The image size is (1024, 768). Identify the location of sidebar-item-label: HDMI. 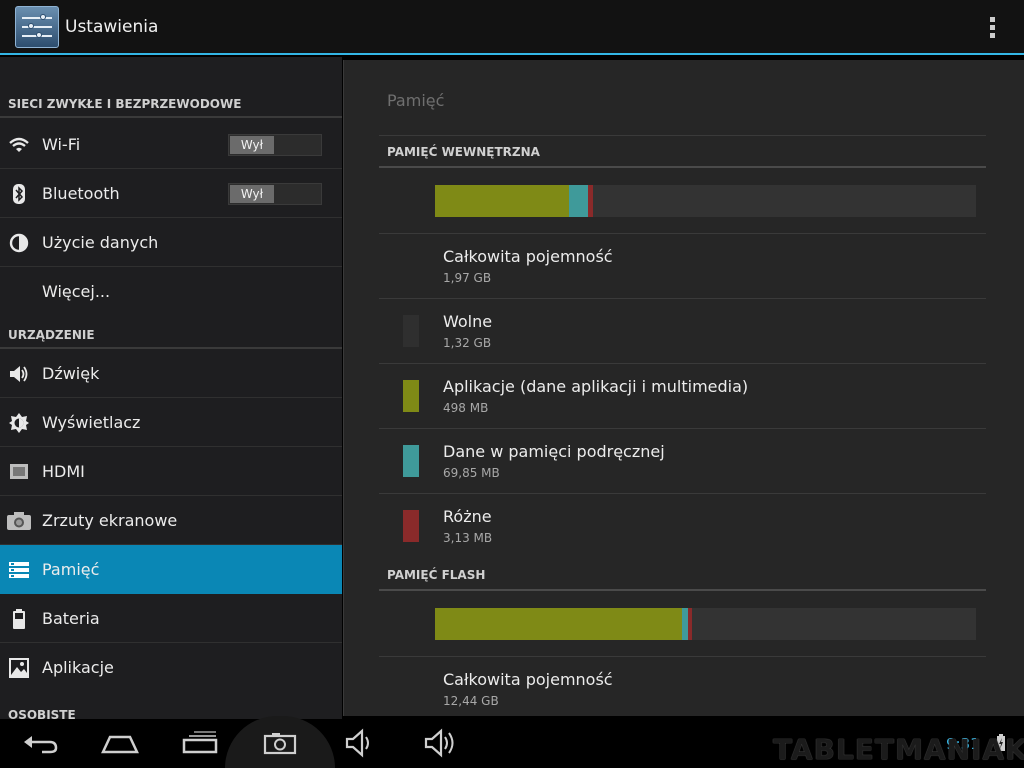
(63, 471).